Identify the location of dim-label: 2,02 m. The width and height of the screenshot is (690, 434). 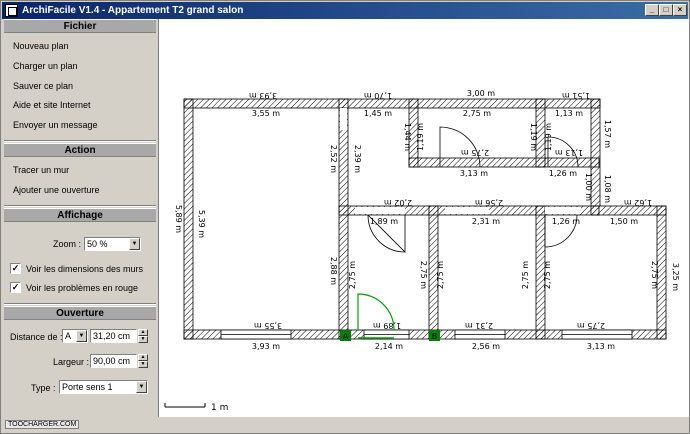
(398, 202).